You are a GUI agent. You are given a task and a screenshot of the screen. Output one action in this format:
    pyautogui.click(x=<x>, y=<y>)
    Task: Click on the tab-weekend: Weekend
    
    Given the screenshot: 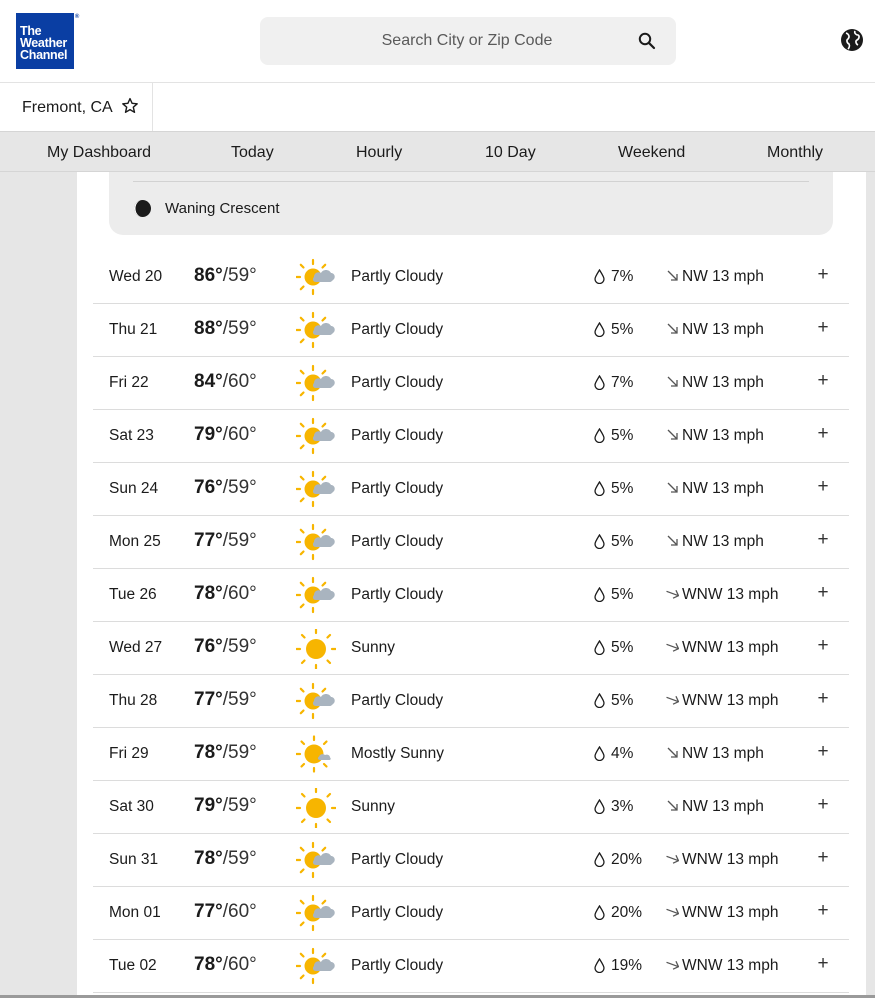 What is the action you would take?
    pyautogui.click(x=651, y=153)
    